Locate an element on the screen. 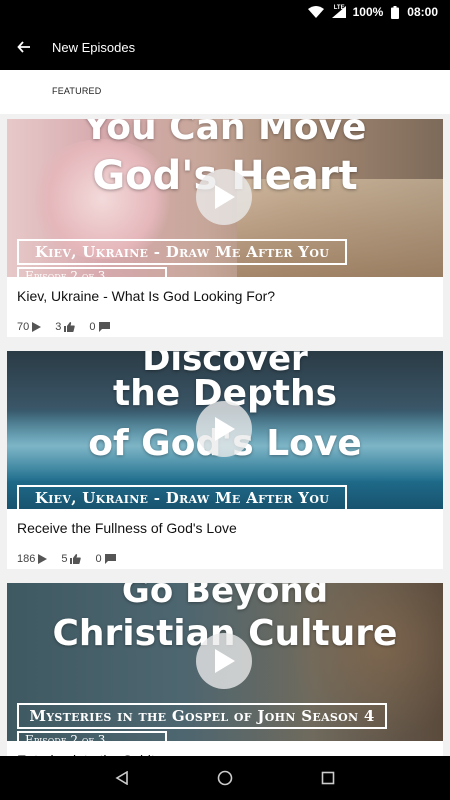 The width and height of the screenshot is (450, 800). status-bar: LTE 100% 08:00 is located at coordinates (225, 12).